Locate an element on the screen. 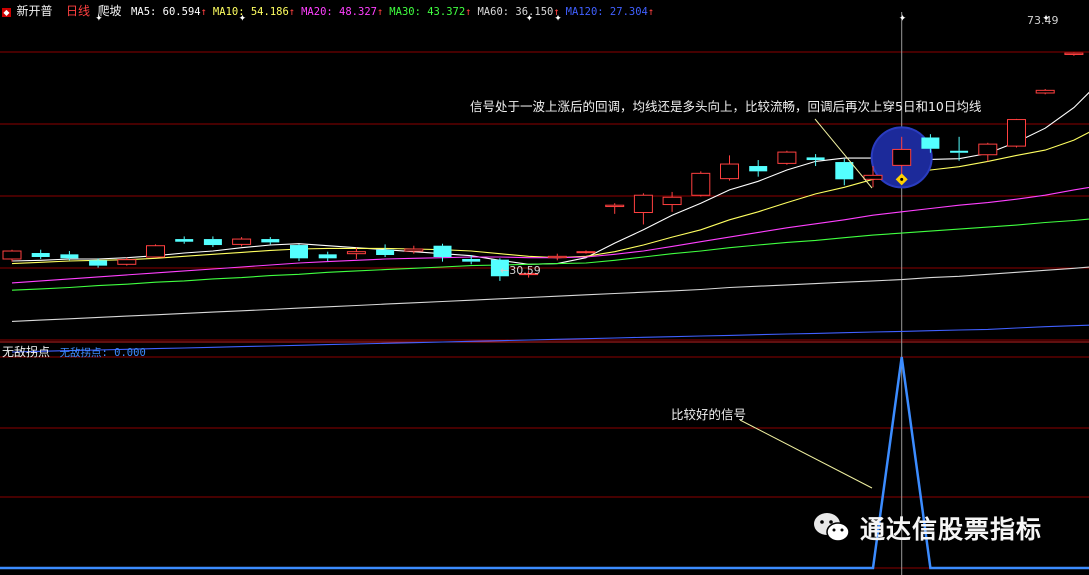  ma-line-ma120 is located at coordinates (550, 338).